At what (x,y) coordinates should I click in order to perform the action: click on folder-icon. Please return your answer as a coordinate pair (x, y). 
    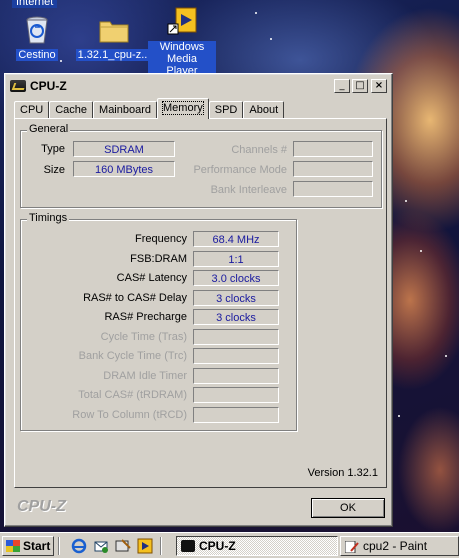
    Looking at the image, I should click on (114, 30).